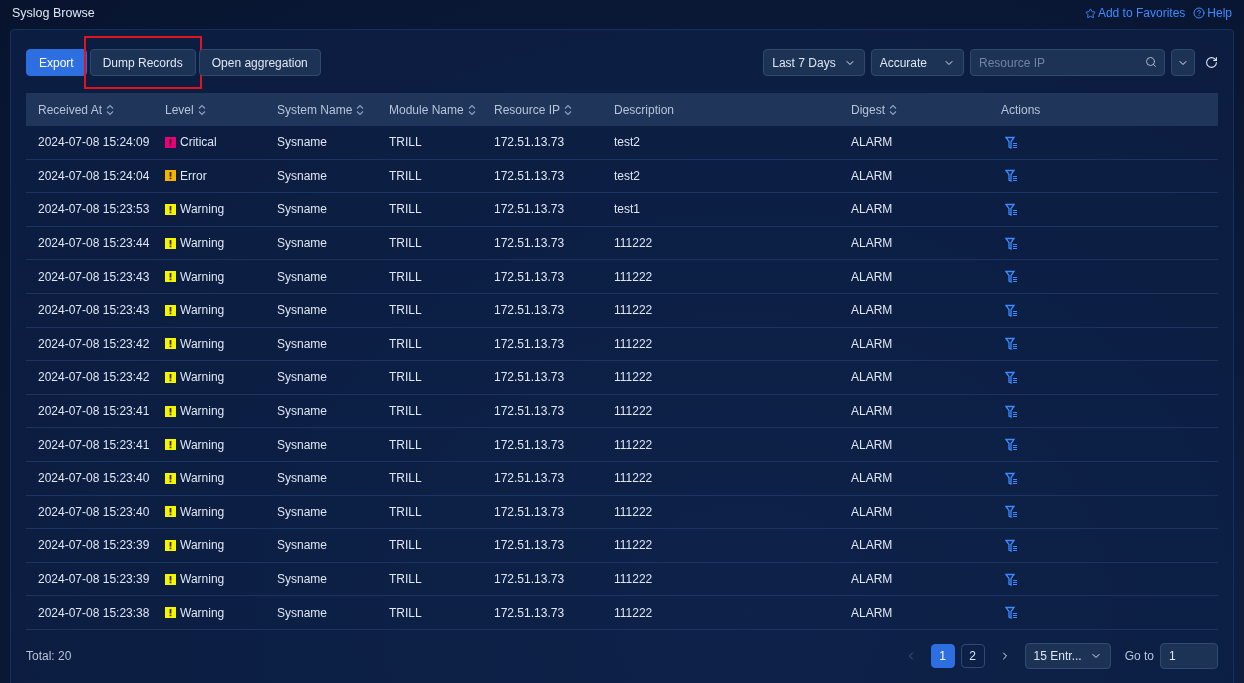  I want to click on star-icon, so click(1090, 13).